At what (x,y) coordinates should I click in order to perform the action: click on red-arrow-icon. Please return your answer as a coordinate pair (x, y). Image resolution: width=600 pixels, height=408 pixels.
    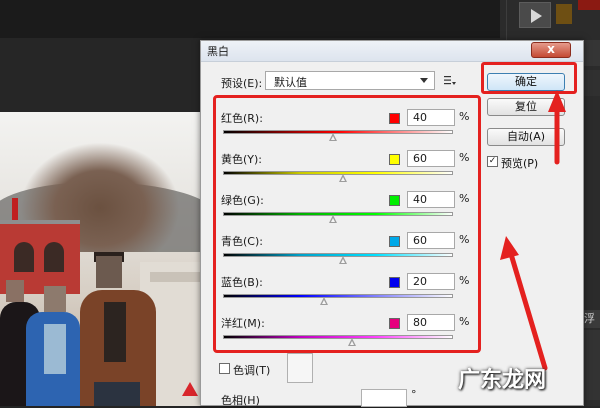
    Looking at the image, I should click on (190, 389).